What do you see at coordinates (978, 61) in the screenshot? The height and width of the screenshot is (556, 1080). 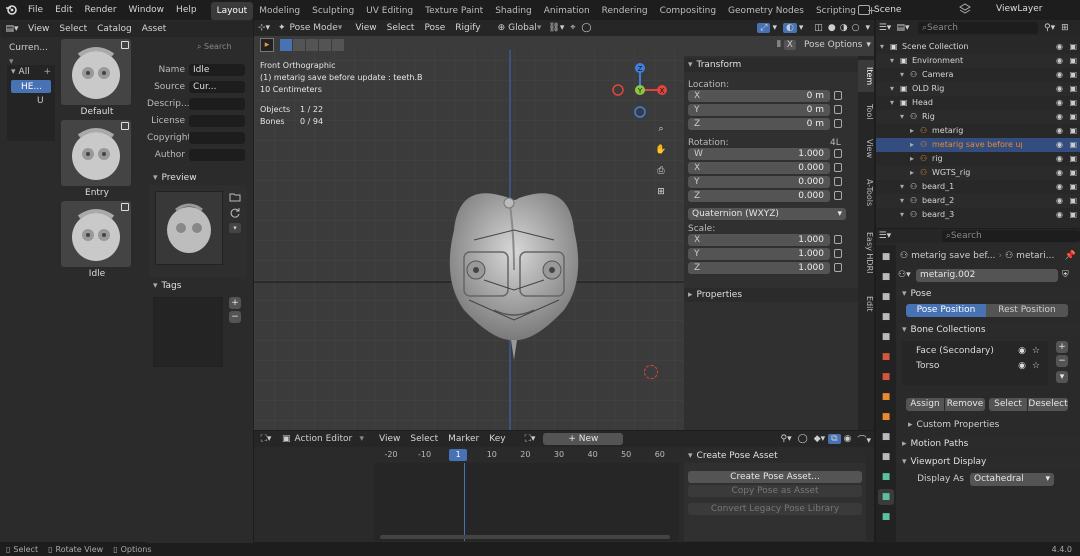 I see `outliner-row-environment: ▾ ▣ Environment ◉ ▣` at bounding box center [978, 61].